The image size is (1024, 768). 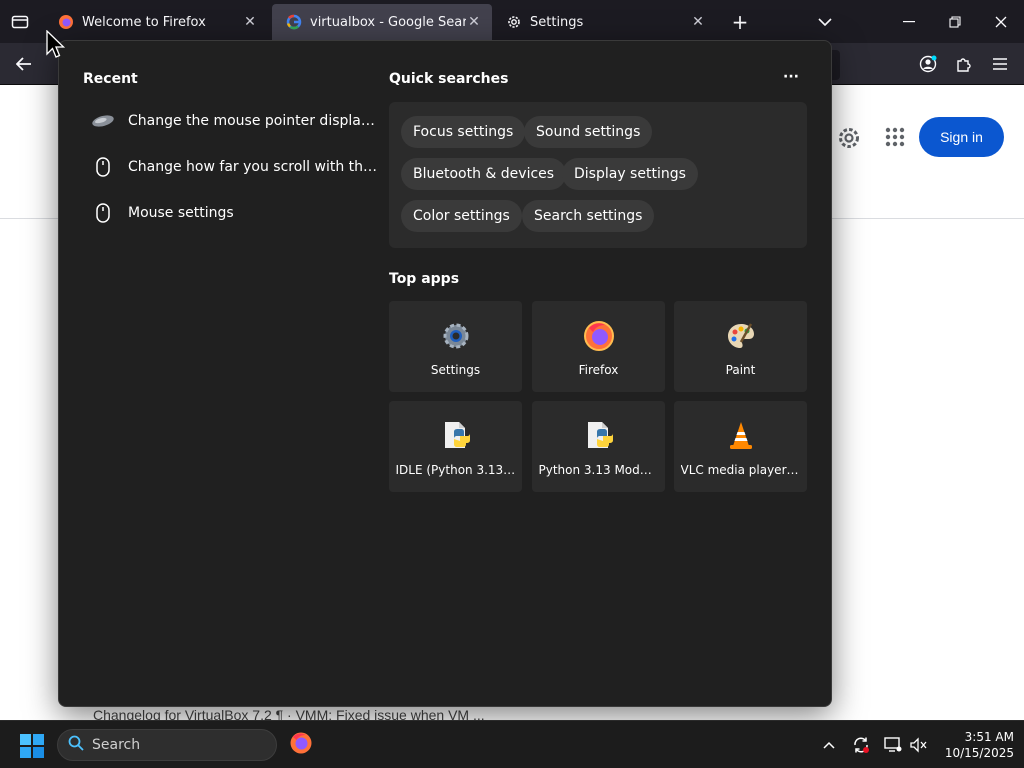 I want to click on close-window-icon, so click(x=1001, y=22).